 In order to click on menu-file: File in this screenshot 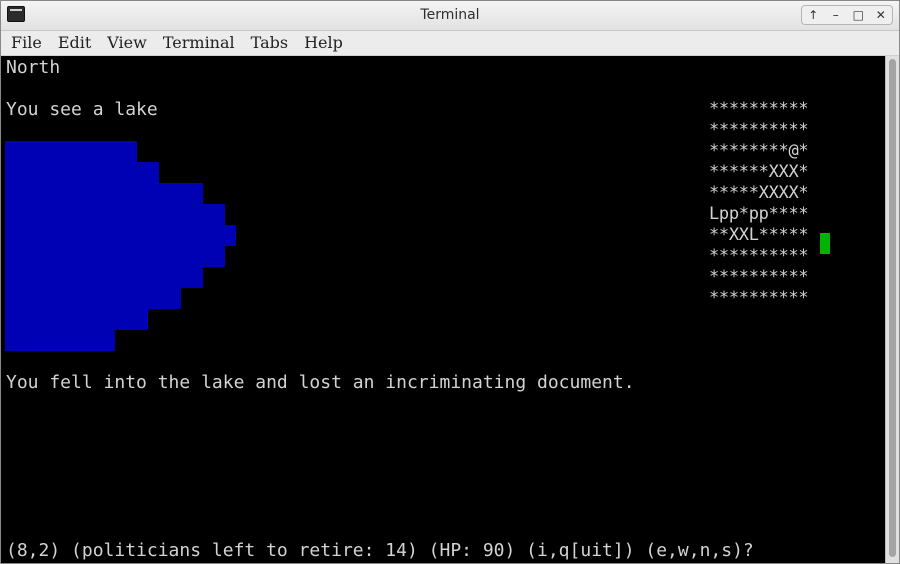, I will do `click(26, 43)`.